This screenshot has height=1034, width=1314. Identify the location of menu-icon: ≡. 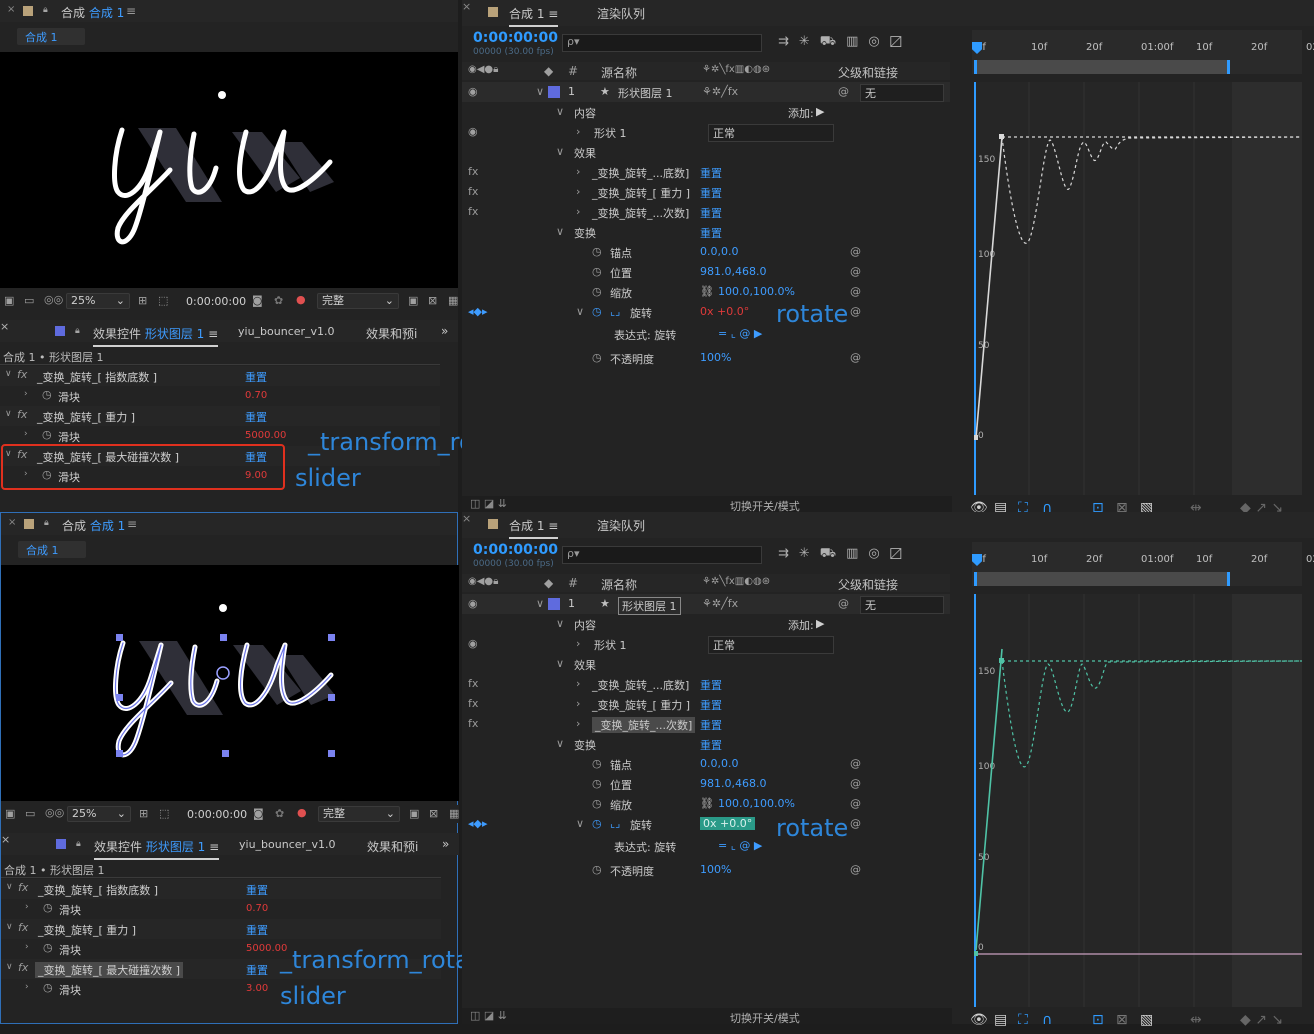
(131, 11).